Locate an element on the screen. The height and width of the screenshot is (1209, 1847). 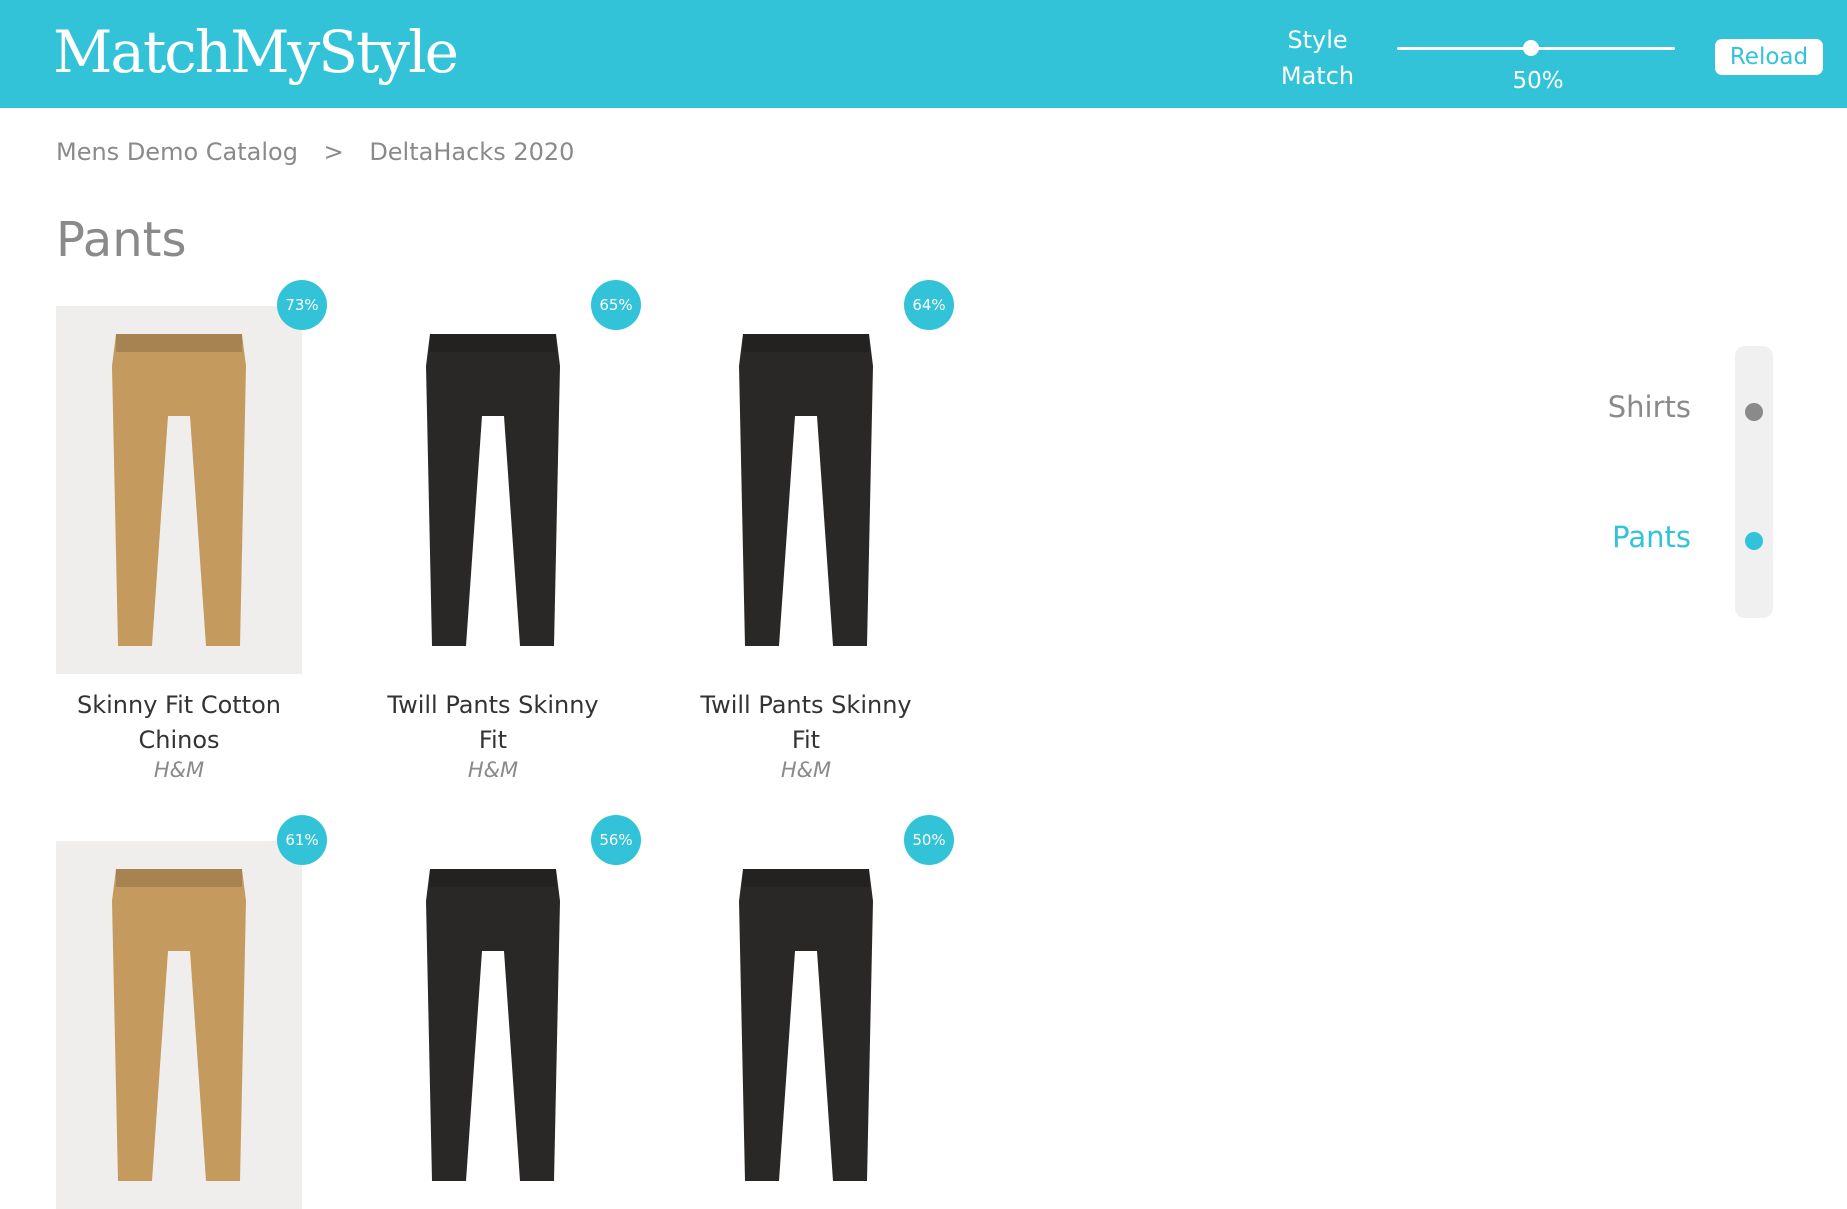
match-badge: 65% is located at coordinates (616, 305).